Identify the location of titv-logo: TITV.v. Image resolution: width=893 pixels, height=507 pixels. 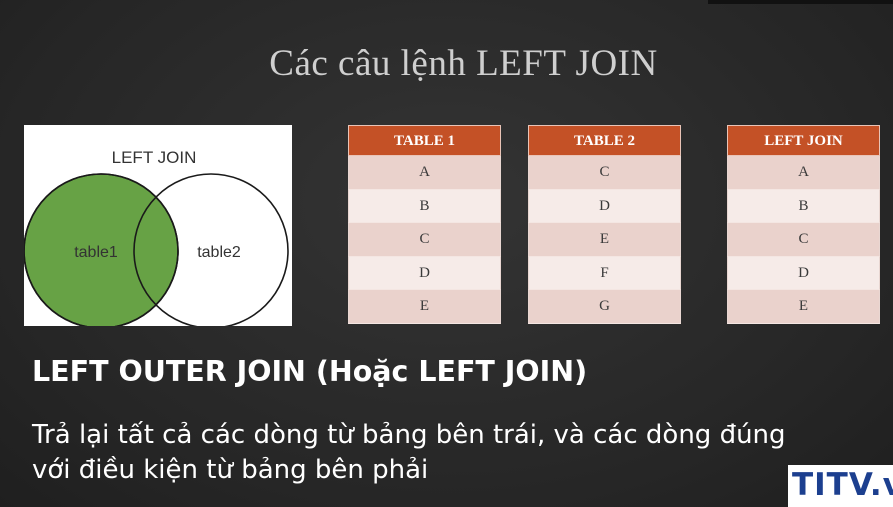
(840, 486).